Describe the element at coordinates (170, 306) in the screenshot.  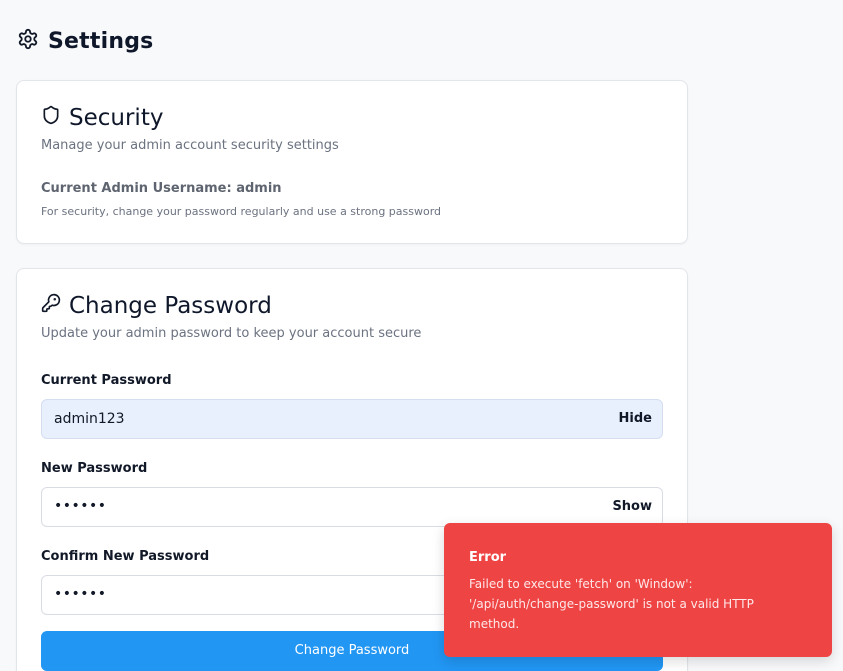
I see `change-password-title: Change Password` at that location.